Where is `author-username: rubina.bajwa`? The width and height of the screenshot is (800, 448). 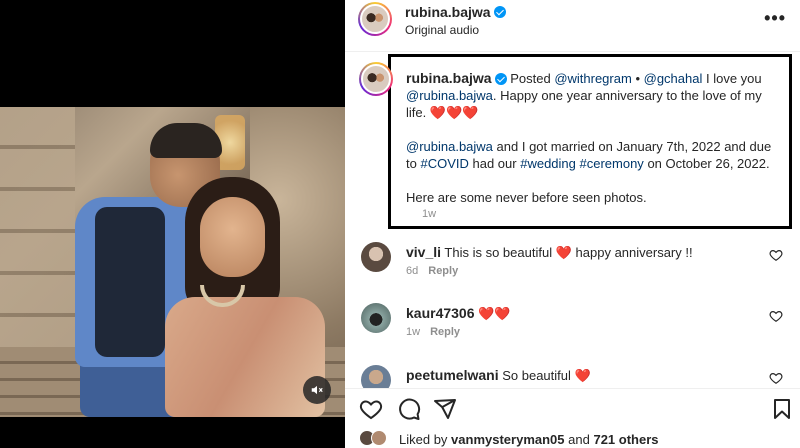 author-username: rubina.bajwa is located at coordinates (455, 12).